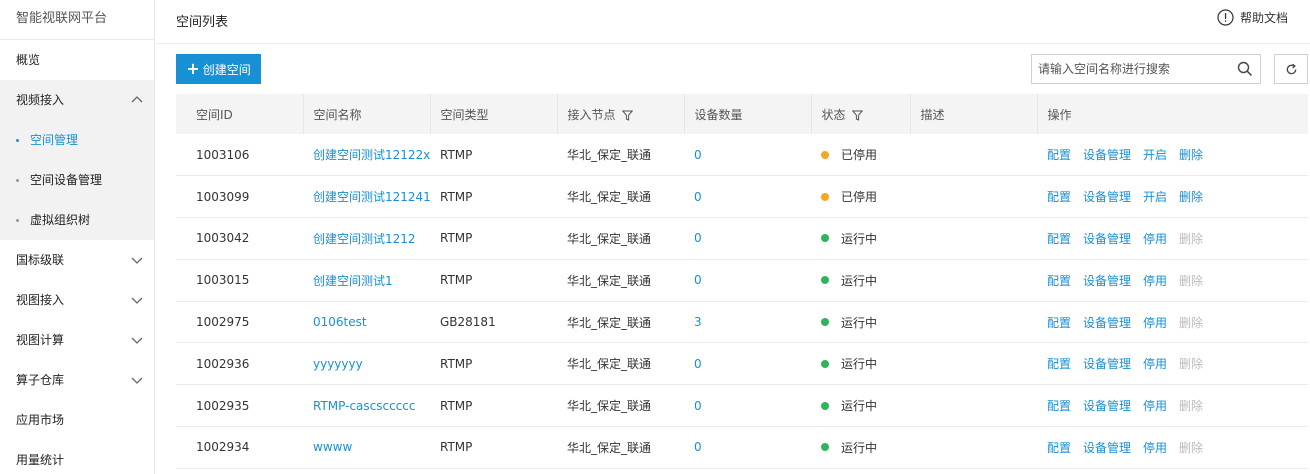  I want to click on sidebar-item-label: 概览, so click(28, 60).